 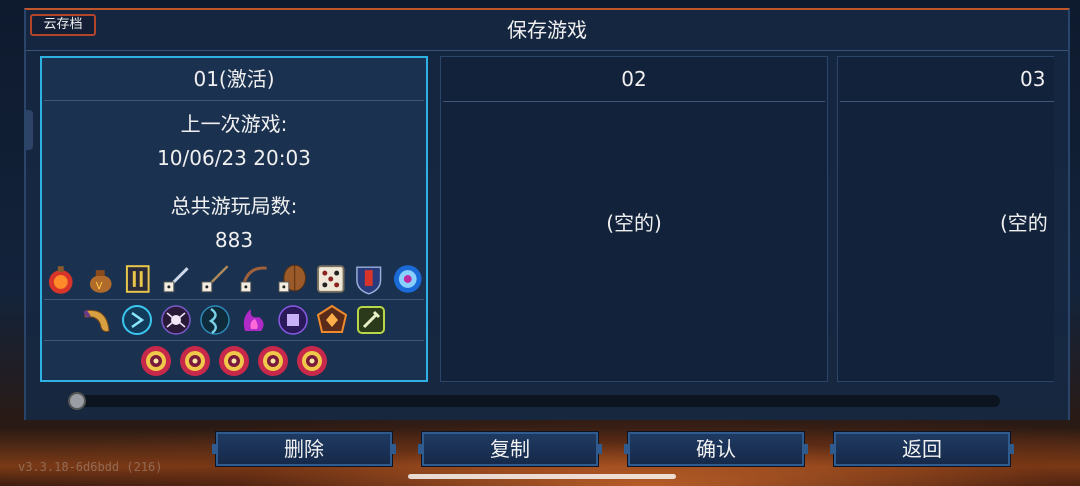 I want to click on slot-title: 01(激活), so click(x=234, y=79).